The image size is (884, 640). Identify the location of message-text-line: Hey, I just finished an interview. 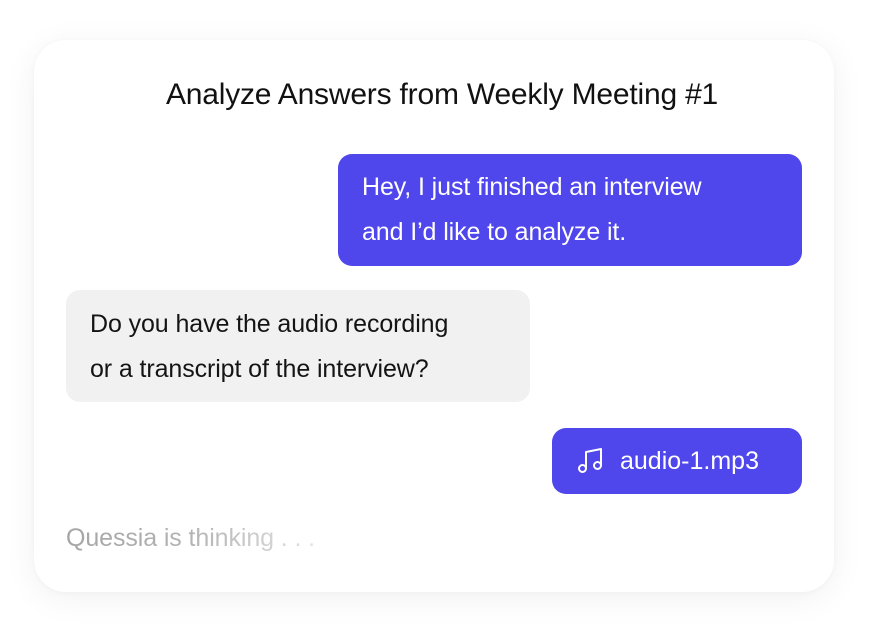
(532, 187).